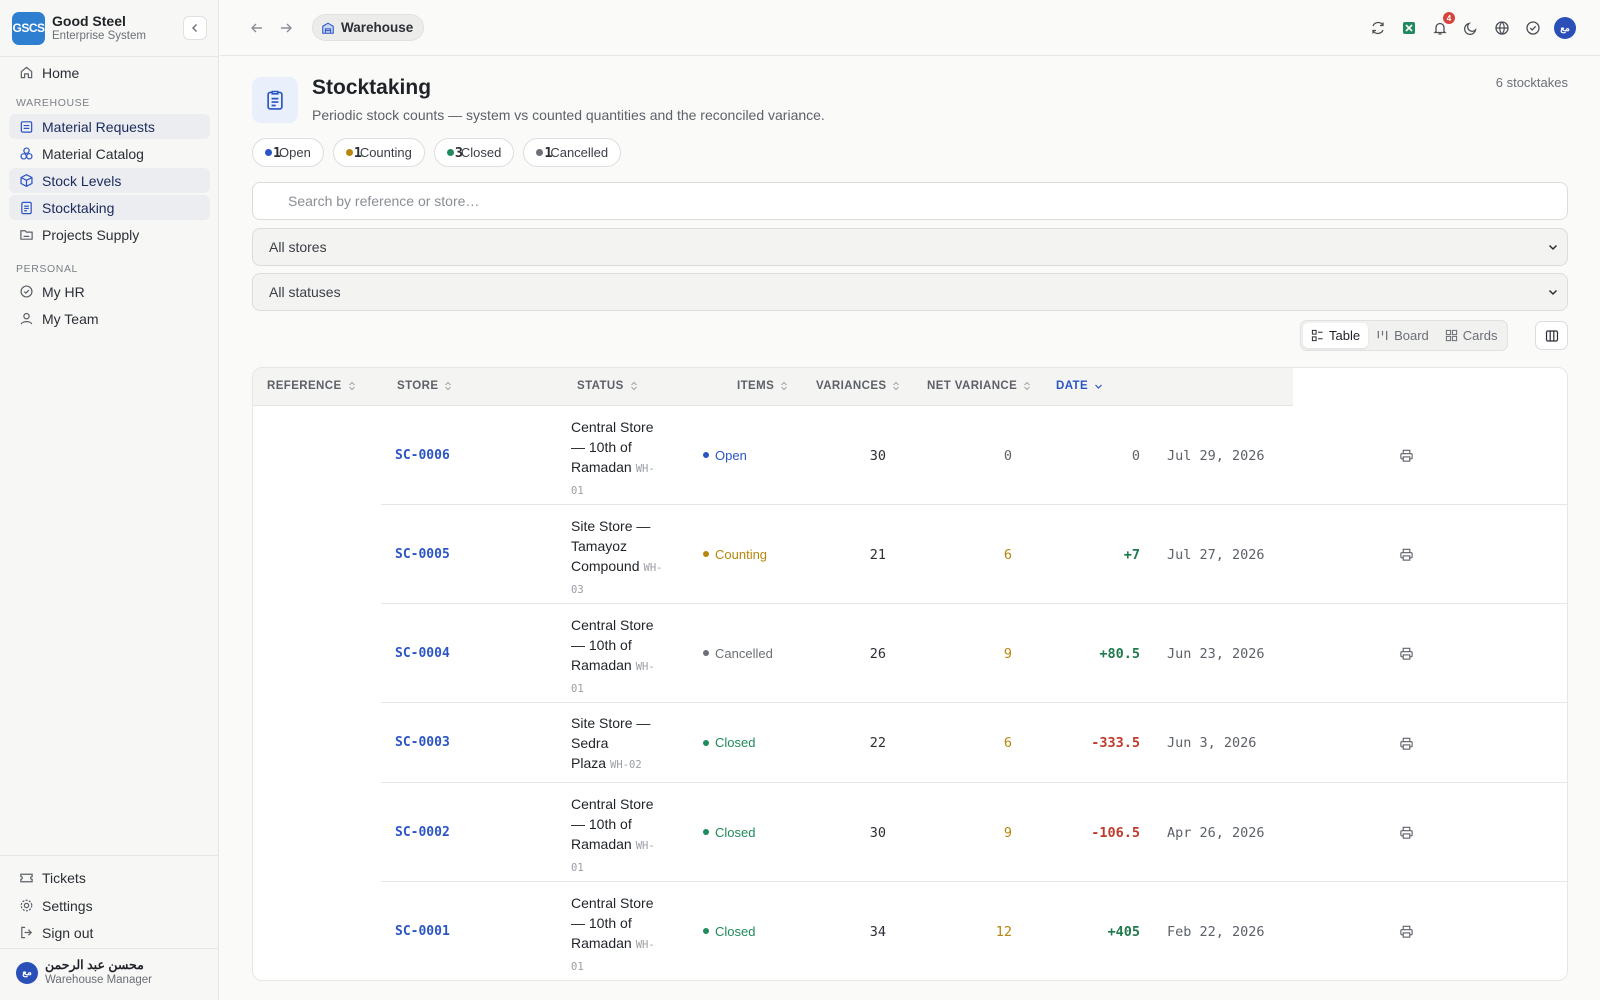  What do you see at coordinates (1098, 386) in the screenshot?
I see `chevron-down-icon` at bounding box center [1098, 386].